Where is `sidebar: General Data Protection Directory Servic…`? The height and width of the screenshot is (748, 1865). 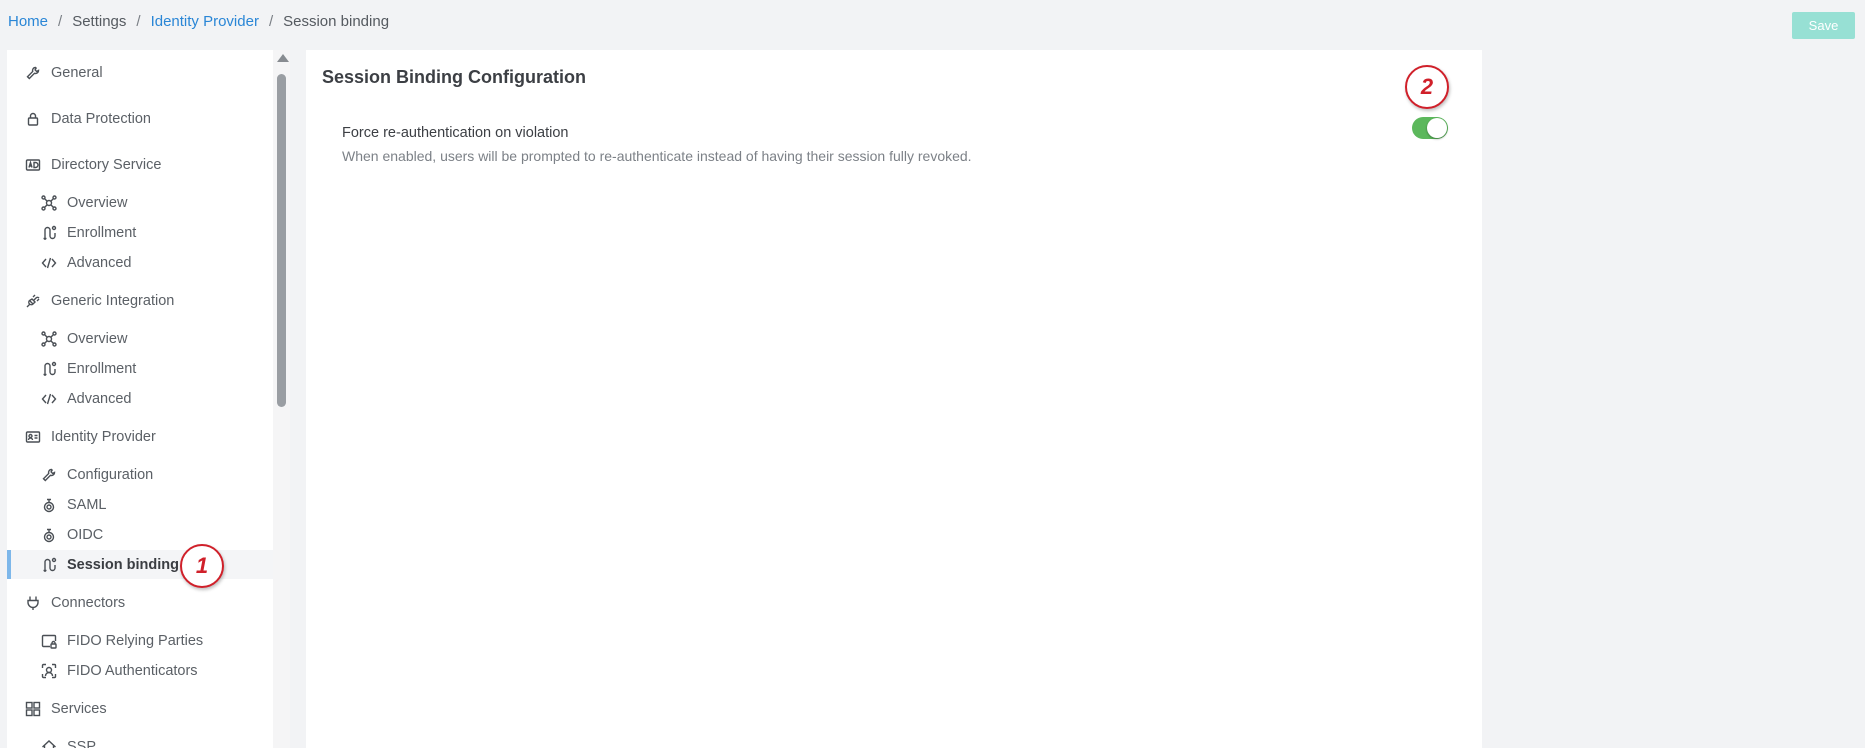
sidebar: General Data Protection Directory Servic… is located at coordinates (148, 399).